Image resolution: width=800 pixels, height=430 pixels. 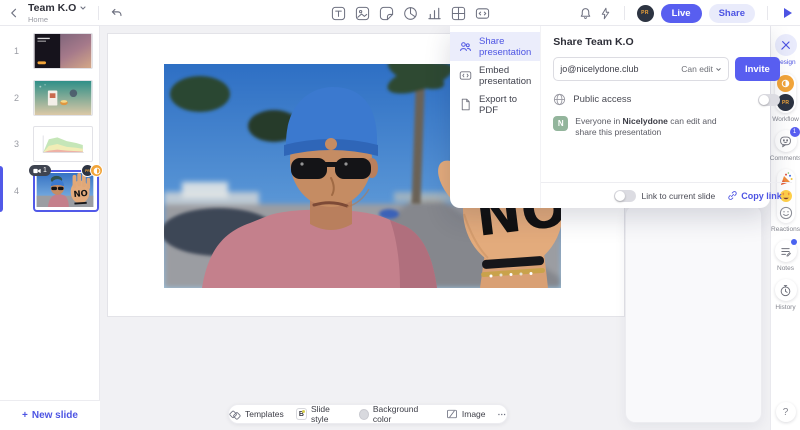 I want to click on menu-item-export-pdf: Export to PDF, so click(x=495, y=104).